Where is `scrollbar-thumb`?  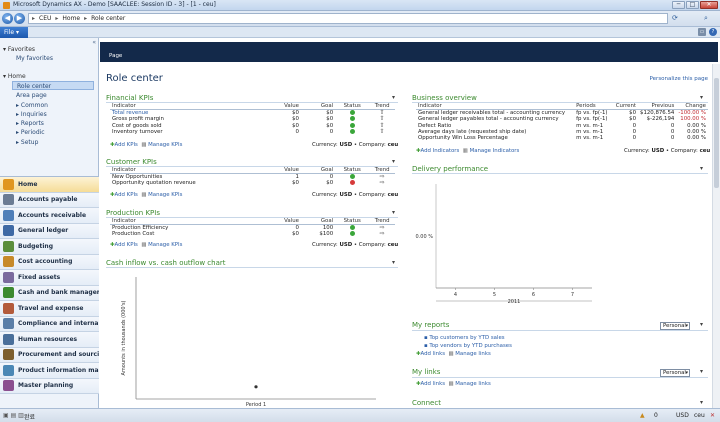
scrollbar-thumb is located at coordinates (716, 133).